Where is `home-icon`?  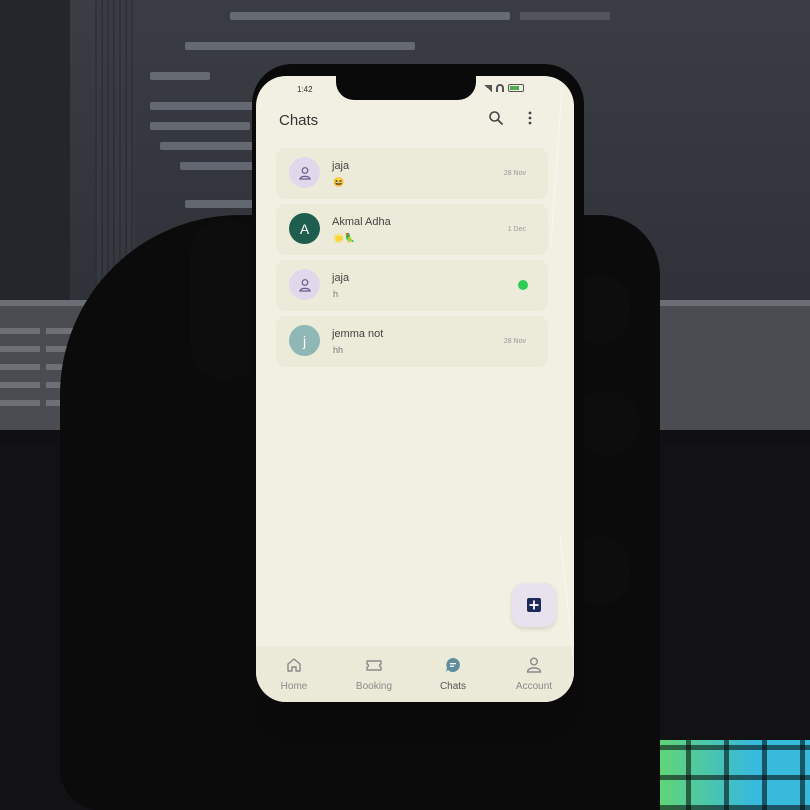
home-icon is located at coordinates (294, 665).